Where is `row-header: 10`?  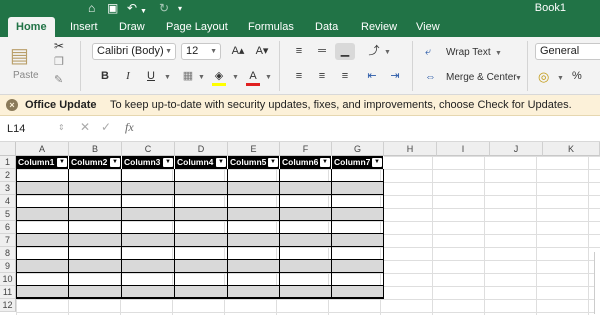 row-header: 10 is located at coordinates (8, 279).